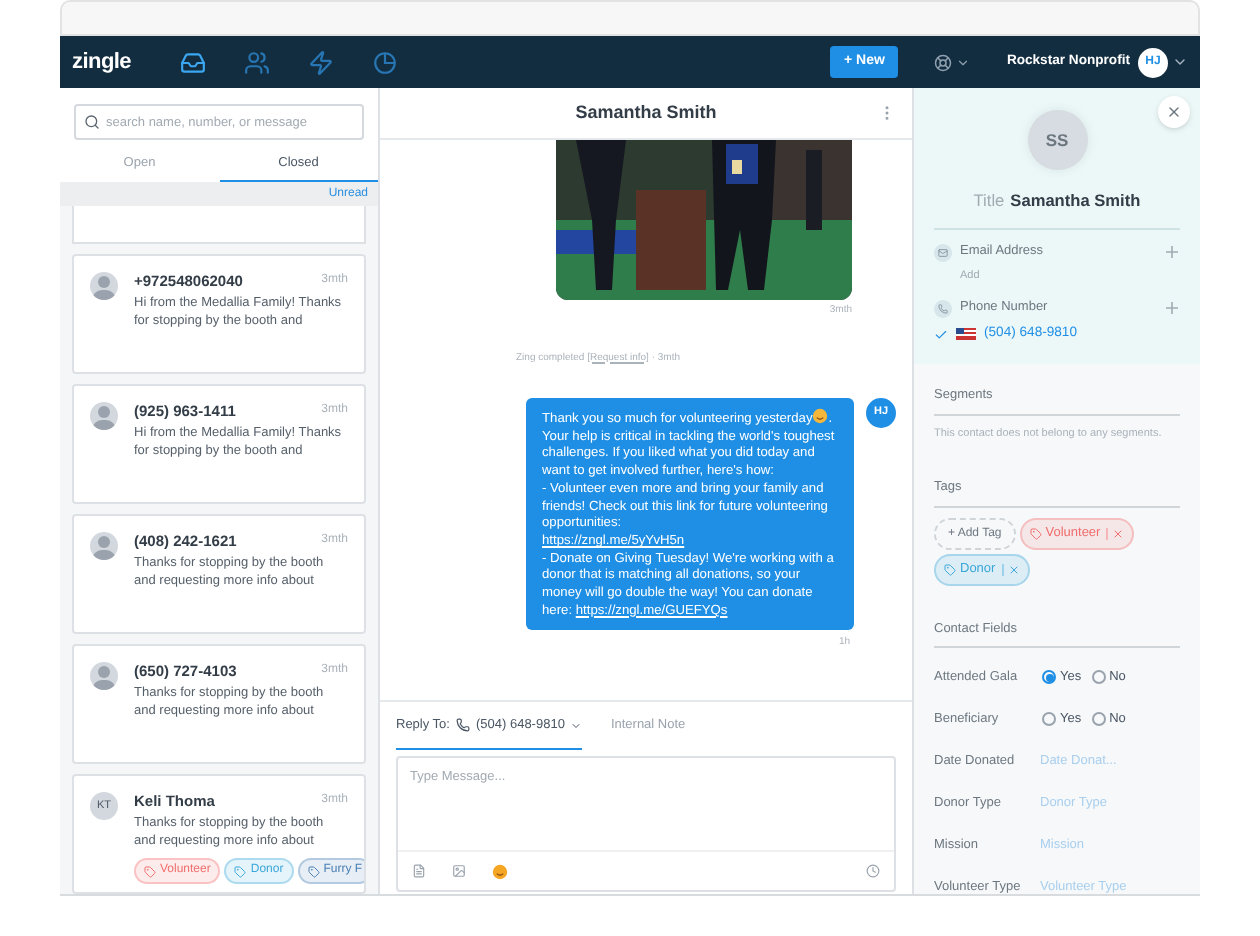  What do you see at coordinates (219, 225) in the screenshot?
I see `conversation-card` at bounding box center [219, 225].